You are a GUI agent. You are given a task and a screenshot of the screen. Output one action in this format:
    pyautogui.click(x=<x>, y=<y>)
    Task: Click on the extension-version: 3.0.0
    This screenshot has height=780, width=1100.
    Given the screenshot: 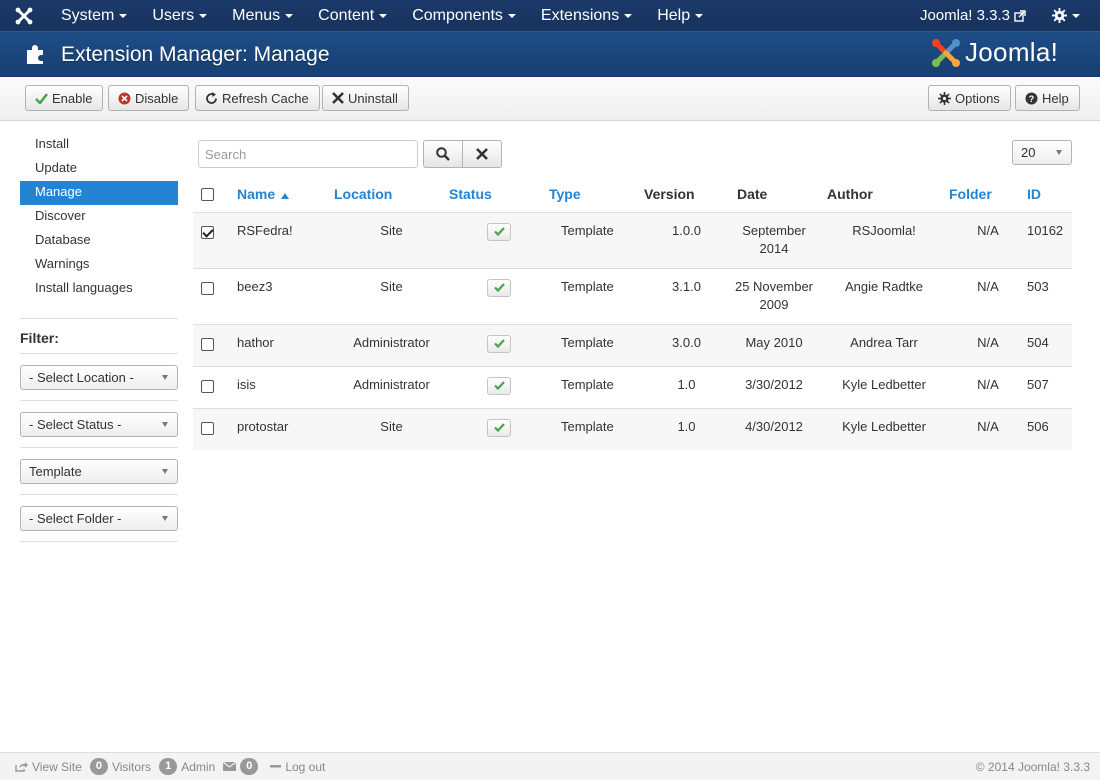 What is the action you would take?
    pyautogui.click(x=686, y=344)
    